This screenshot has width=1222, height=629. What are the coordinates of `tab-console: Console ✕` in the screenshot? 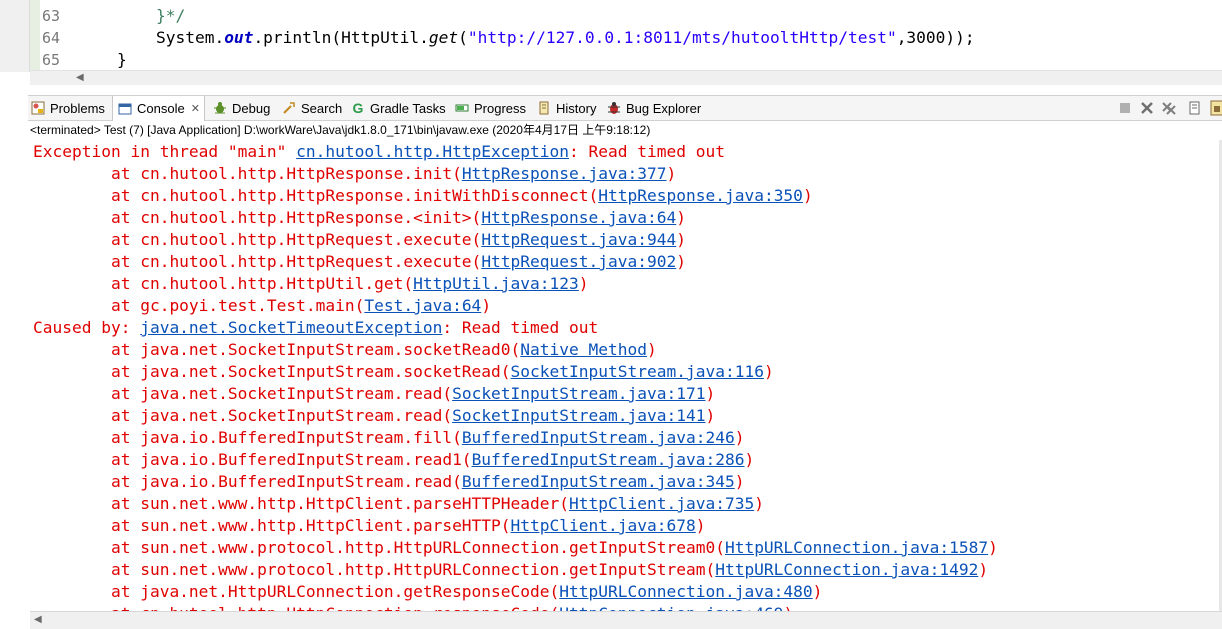 It's located at (158, 108).